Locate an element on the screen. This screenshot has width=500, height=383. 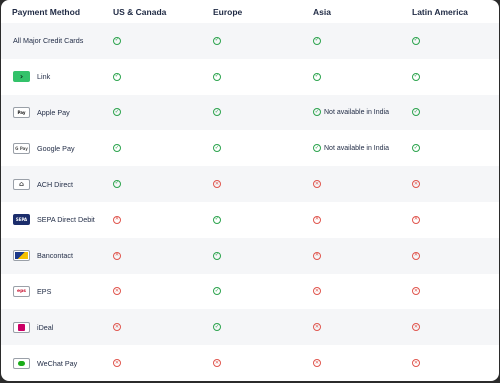
payment-method-cell: WeChat Pay is located at coordinates (51, 363).